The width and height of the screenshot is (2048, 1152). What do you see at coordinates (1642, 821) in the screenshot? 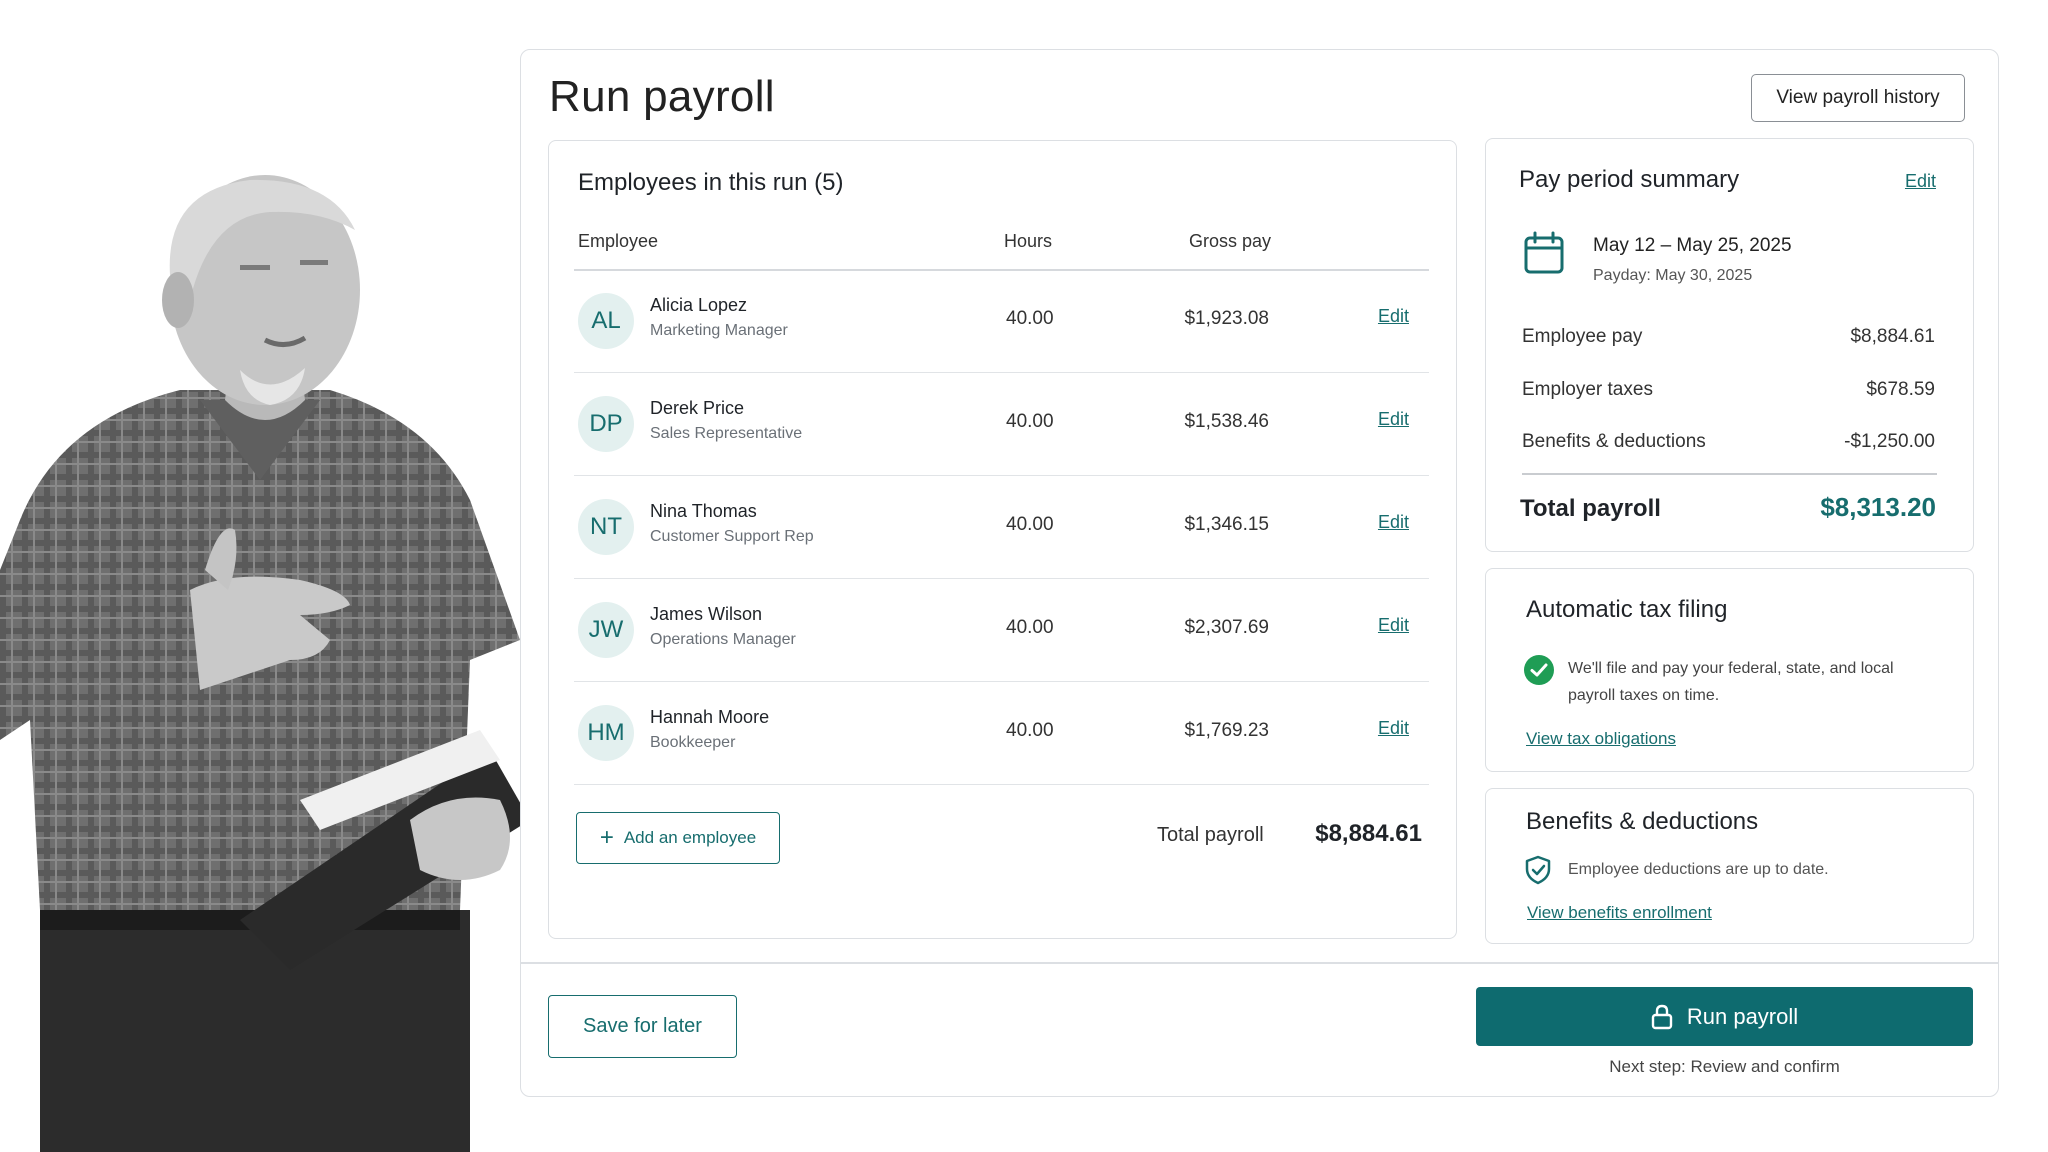
I see `benefits-title: Benefits & deductions` at bounding box center [1642, 821].